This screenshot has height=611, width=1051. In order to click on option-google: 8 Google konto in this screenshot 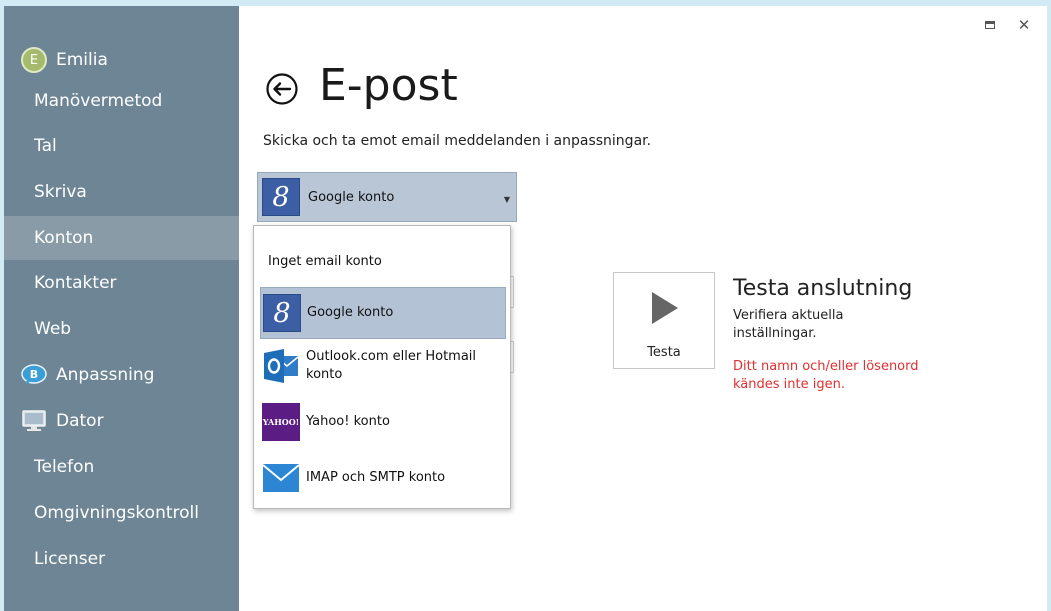, I will do `click(383, 313)`.